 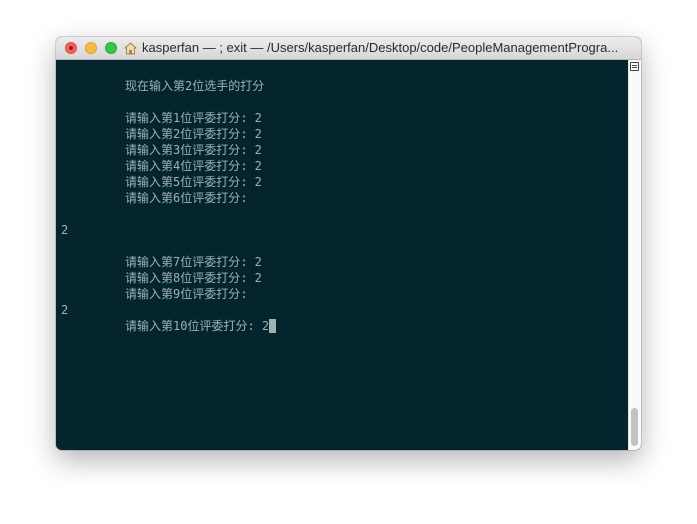 I want to click on terminal-line: 请输入第7位评委打分: 2, so click(x=193, y=262).